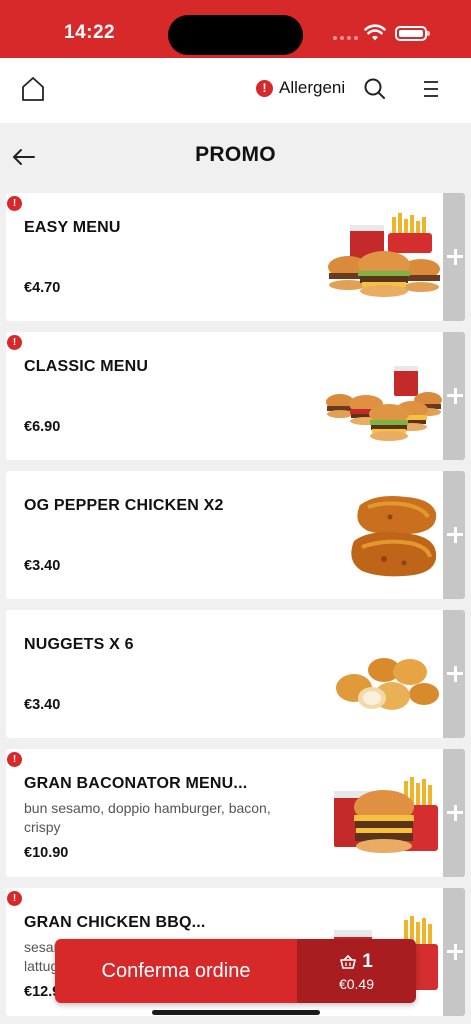 The width and height of the screenshot is (471, 1024). Describe the element at coordinates (90, 32) in the screenshot. I see `status-time: 14:22` at that location.